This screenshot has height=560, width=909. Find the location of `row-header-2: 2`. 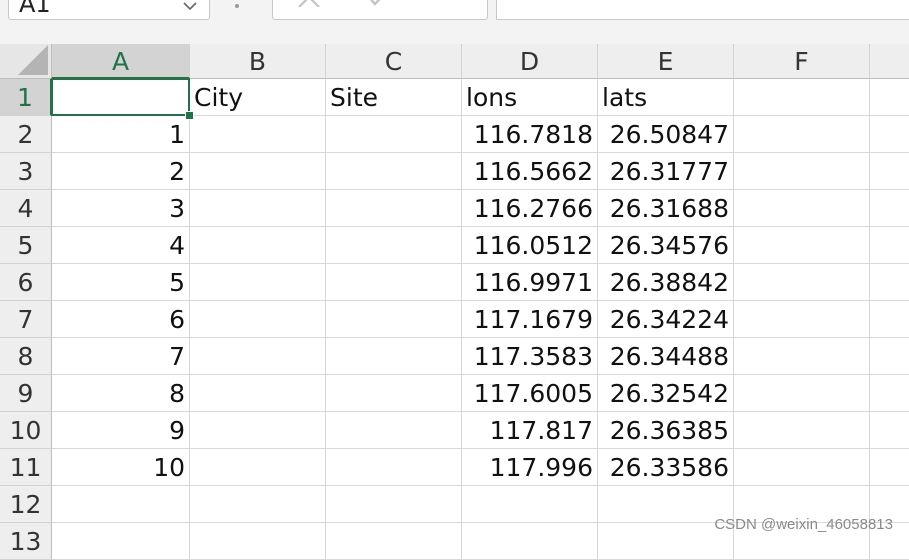

row-header-2: 2 is located at coordinates (26, 134).